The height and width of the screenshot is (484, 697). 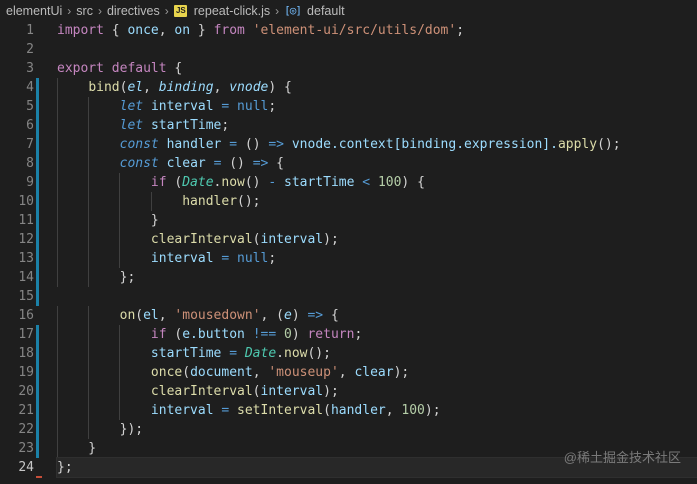 What do you see at coordinates (413, 182) in the screenshot?
I see `code-token: ) {` at bounding box center [413, 182].